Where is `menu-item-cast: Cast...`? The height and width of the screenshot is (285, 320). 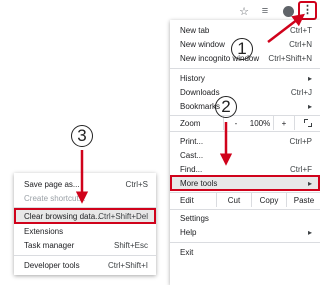 menu-item-cast: Cast... is located at coordinates (245, 155).